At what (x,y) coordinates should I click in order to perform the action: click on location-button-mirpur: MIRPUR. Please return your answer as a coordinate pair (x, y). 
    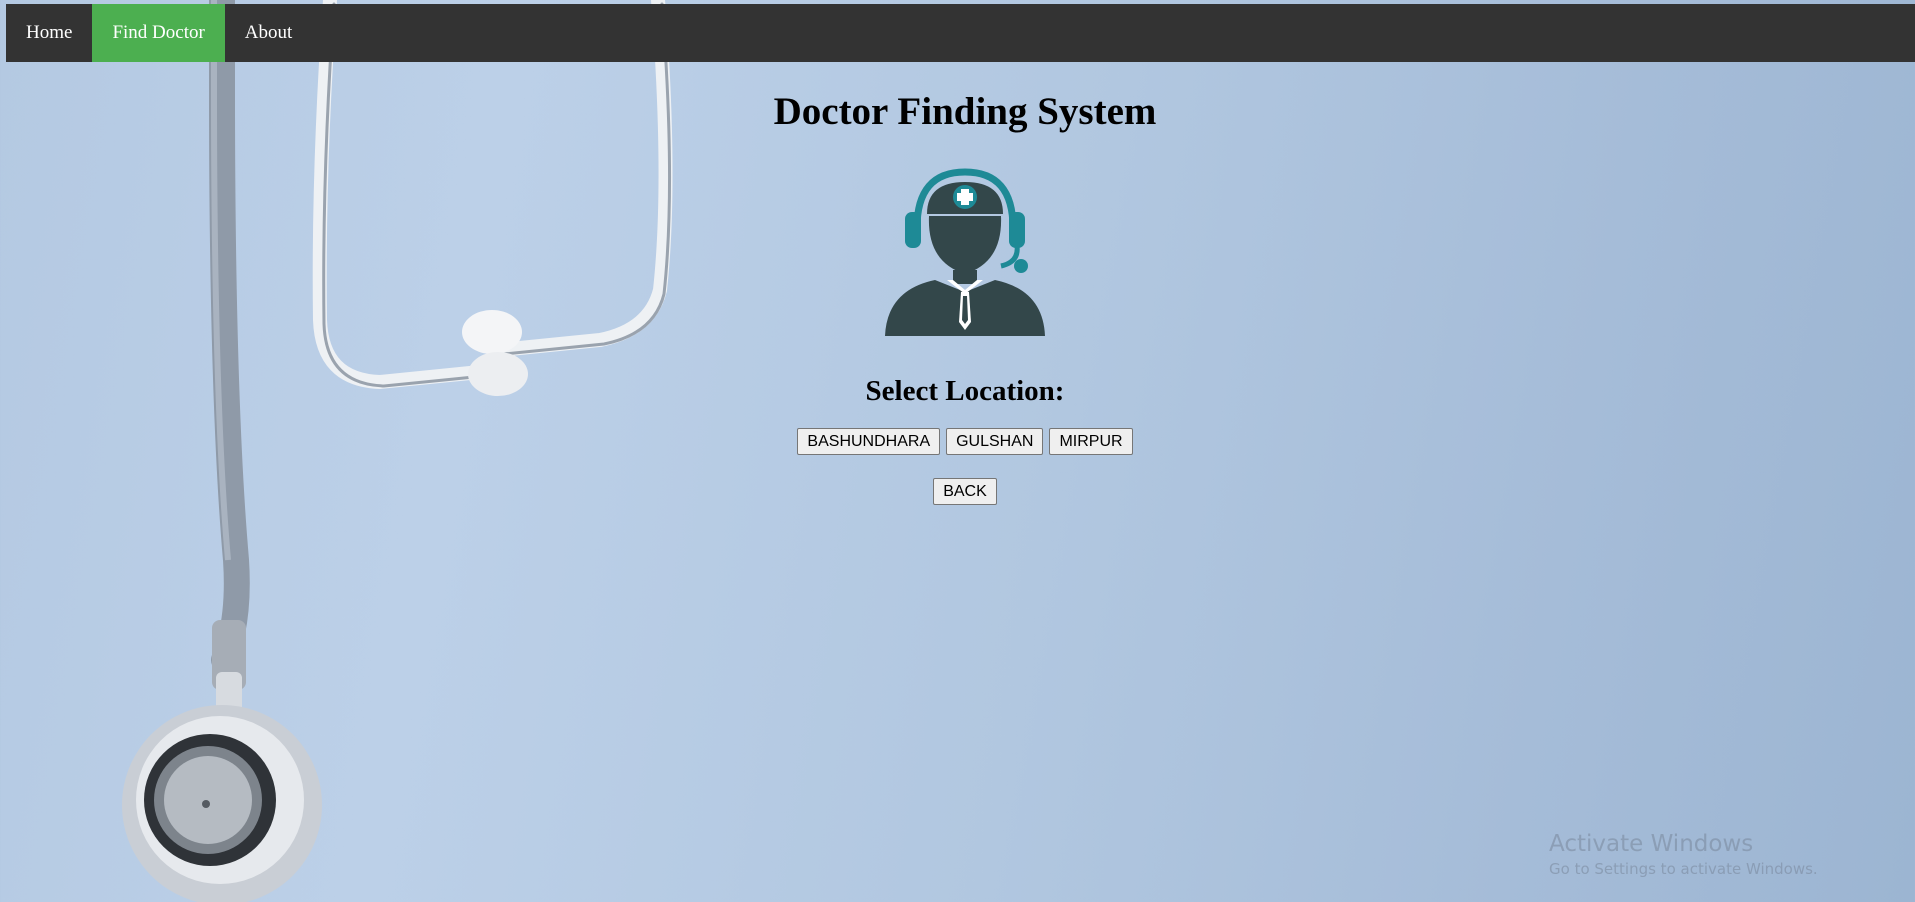
    Looking at the image, I should click on (1091, 441).